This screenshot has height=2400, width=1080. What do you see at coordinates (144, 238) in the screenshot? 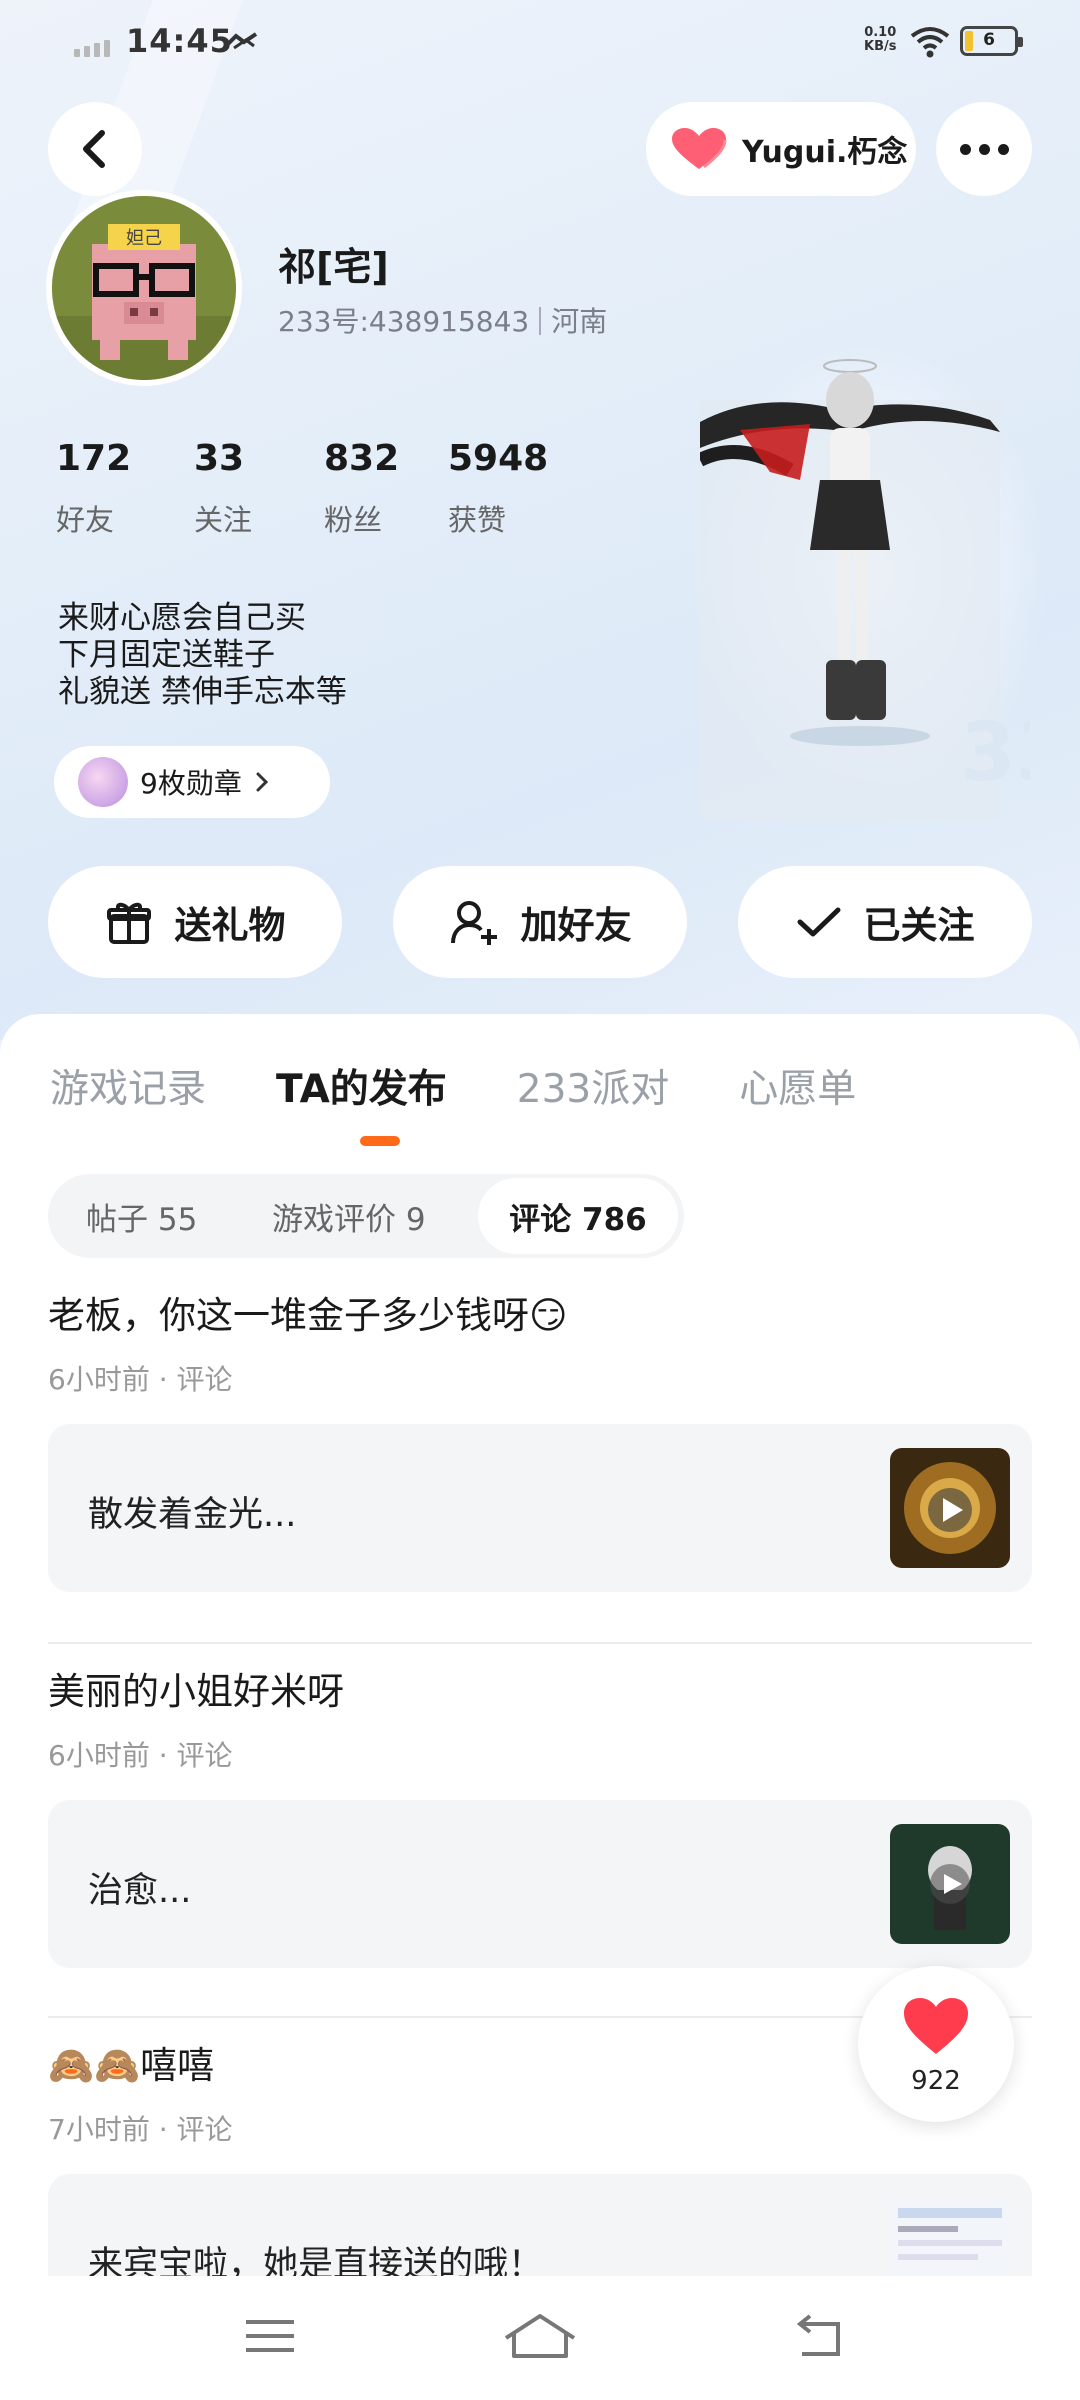
I see `avatar-crown-text: 妲己` at bounding box center [144, 238].